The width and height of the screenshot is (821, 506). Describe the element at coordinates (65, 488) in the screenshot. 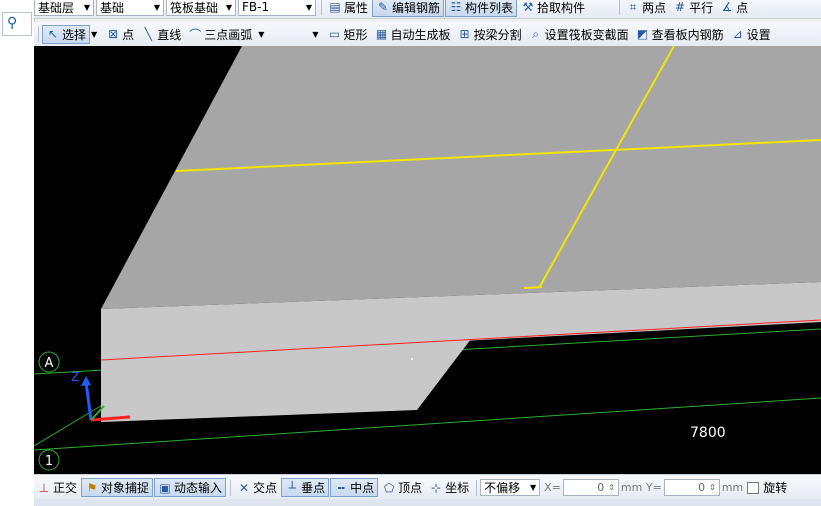

I see `ortho-label: 正交` at that location.